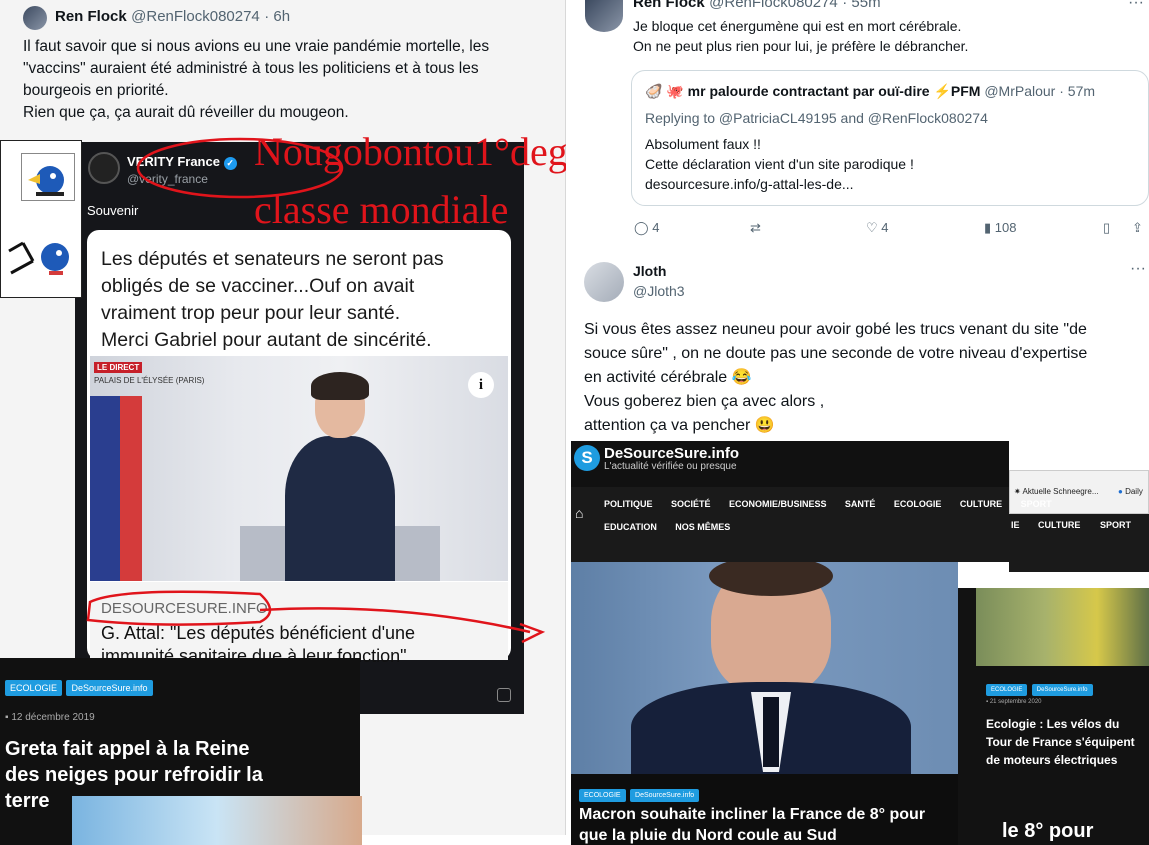  Describe the element at coordinates (670, 466) in the screenshot. I see `site-tagline: L'actualité vérifiée ou presque` at that location.